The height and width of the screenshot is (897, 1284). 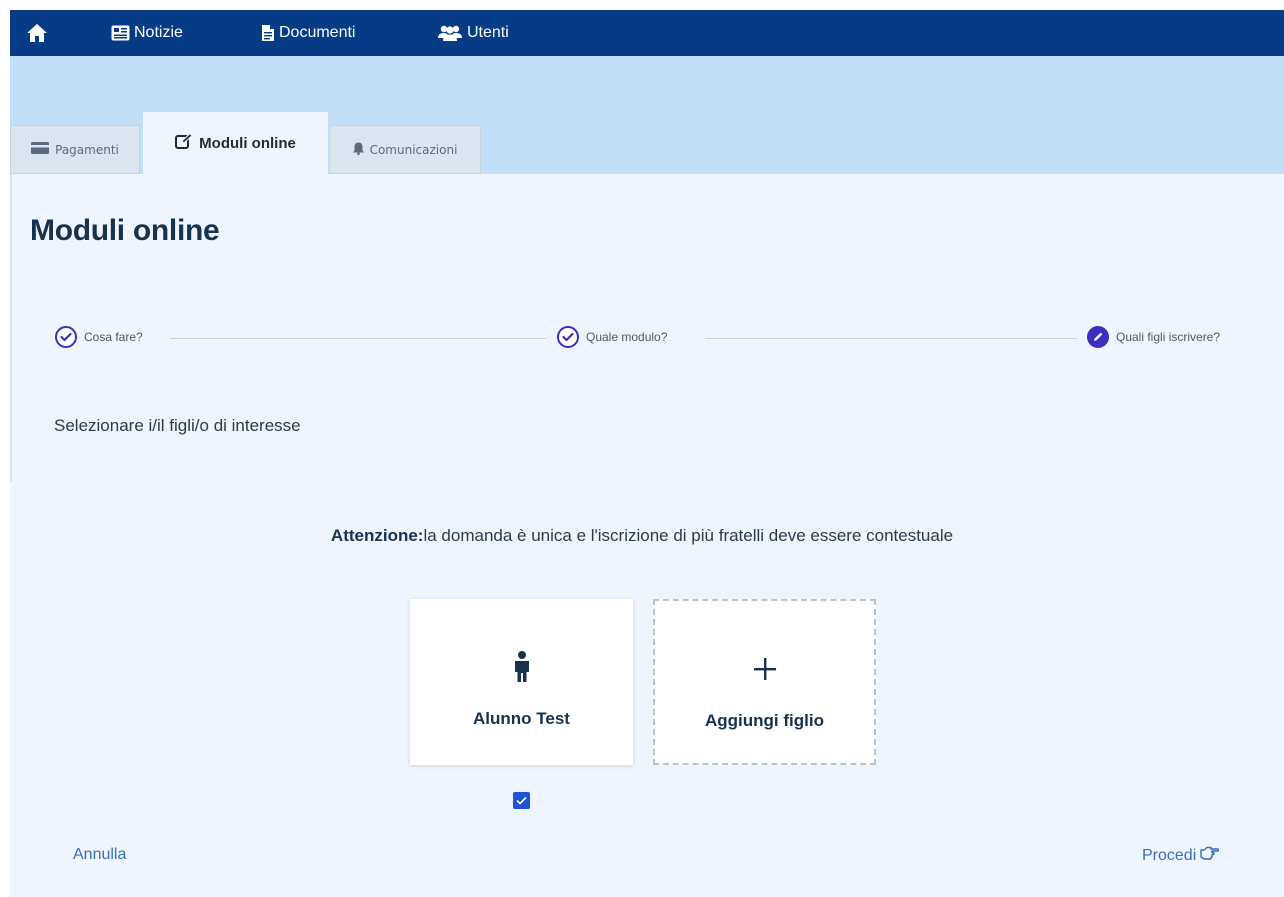 What do you see at coordinates (268, 33) in the screenshot?
I see `document-icon` at bounding box center [268, 33].